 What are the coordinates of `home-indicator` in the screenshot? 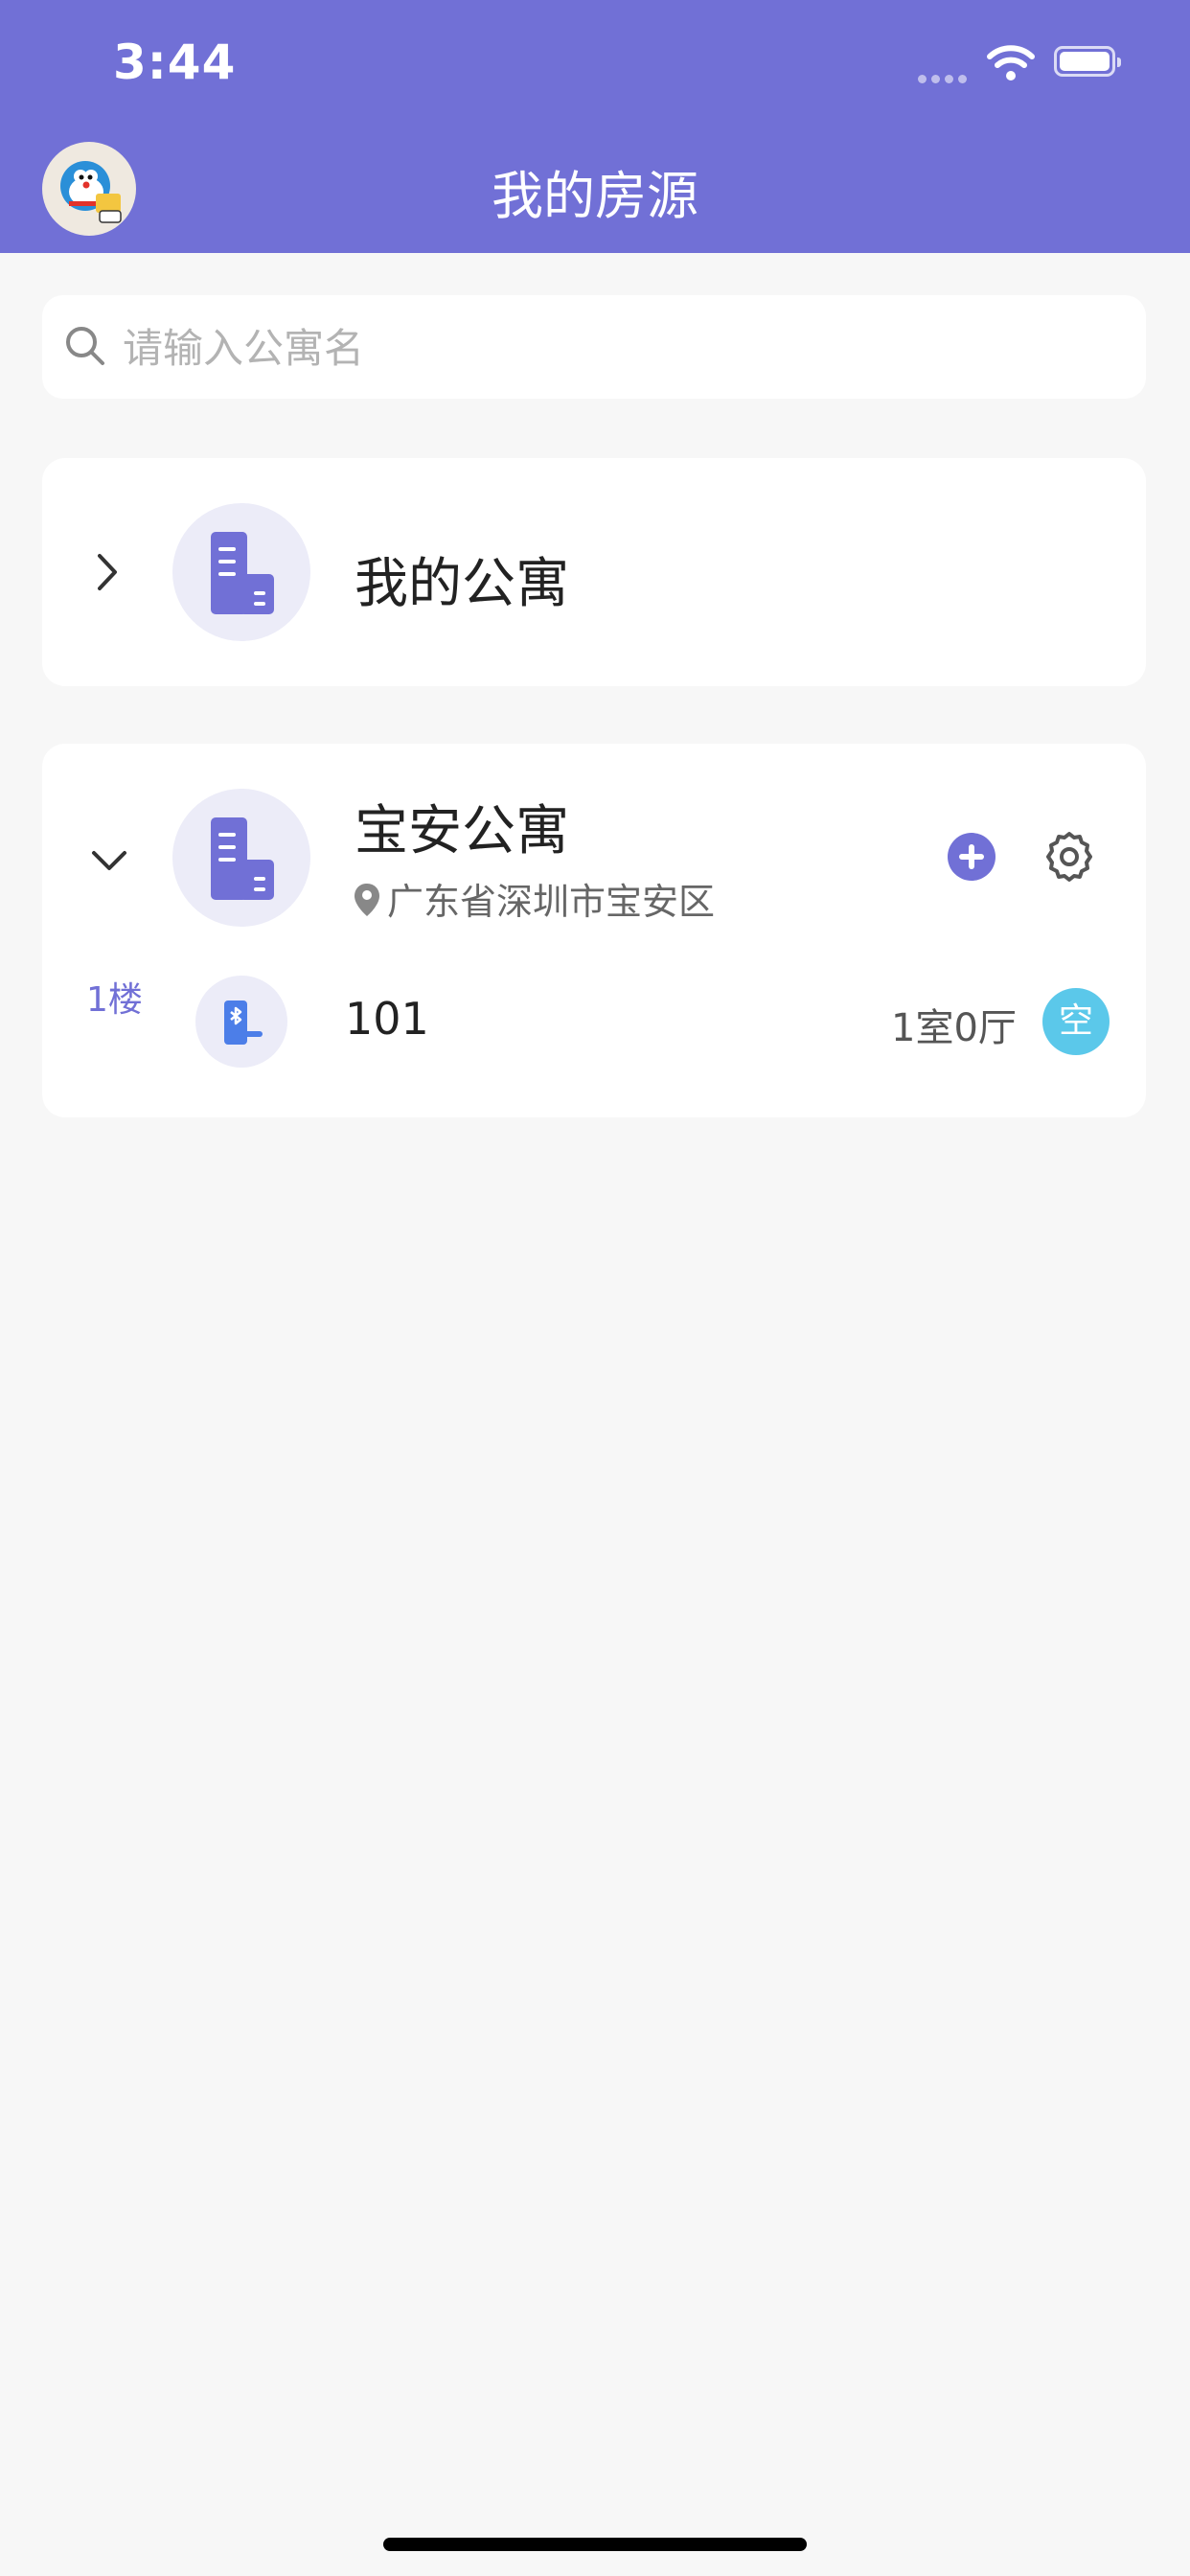 It's located at (595, 2544).